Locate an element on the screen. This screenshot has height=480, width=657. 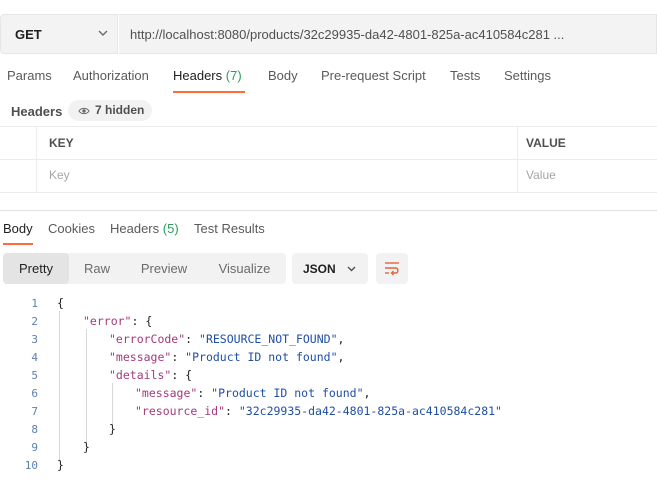
line-number: 6 is located at coordinates (34, 393).